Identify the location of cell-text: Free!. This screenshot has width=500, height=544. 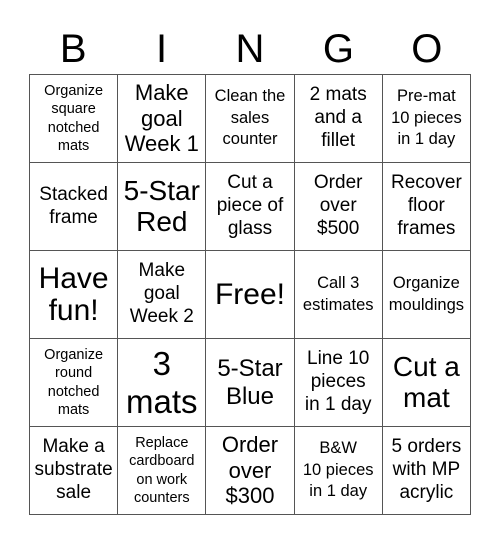
(249, 294).